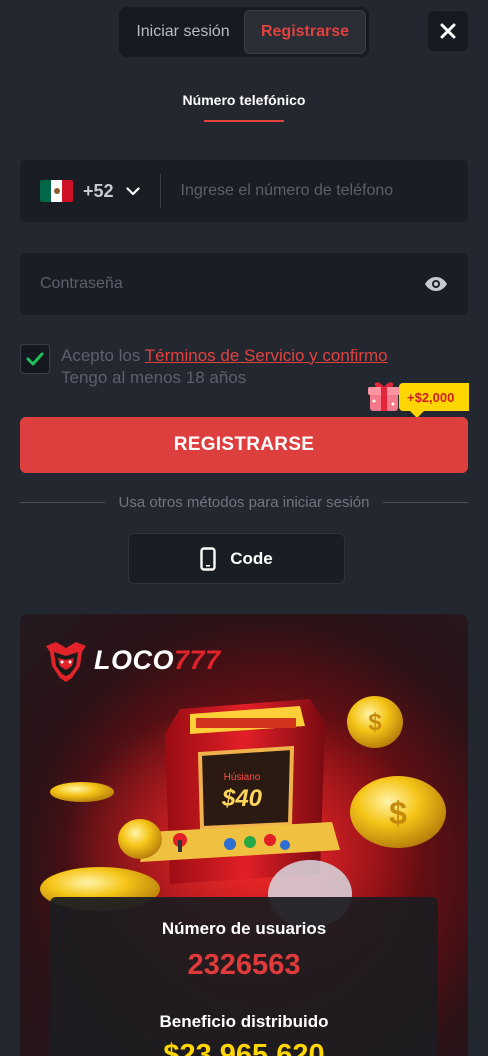 This screenshot has height=1056, width=488. I want to click on users-label: Número de usuarios, so click(244, 928).